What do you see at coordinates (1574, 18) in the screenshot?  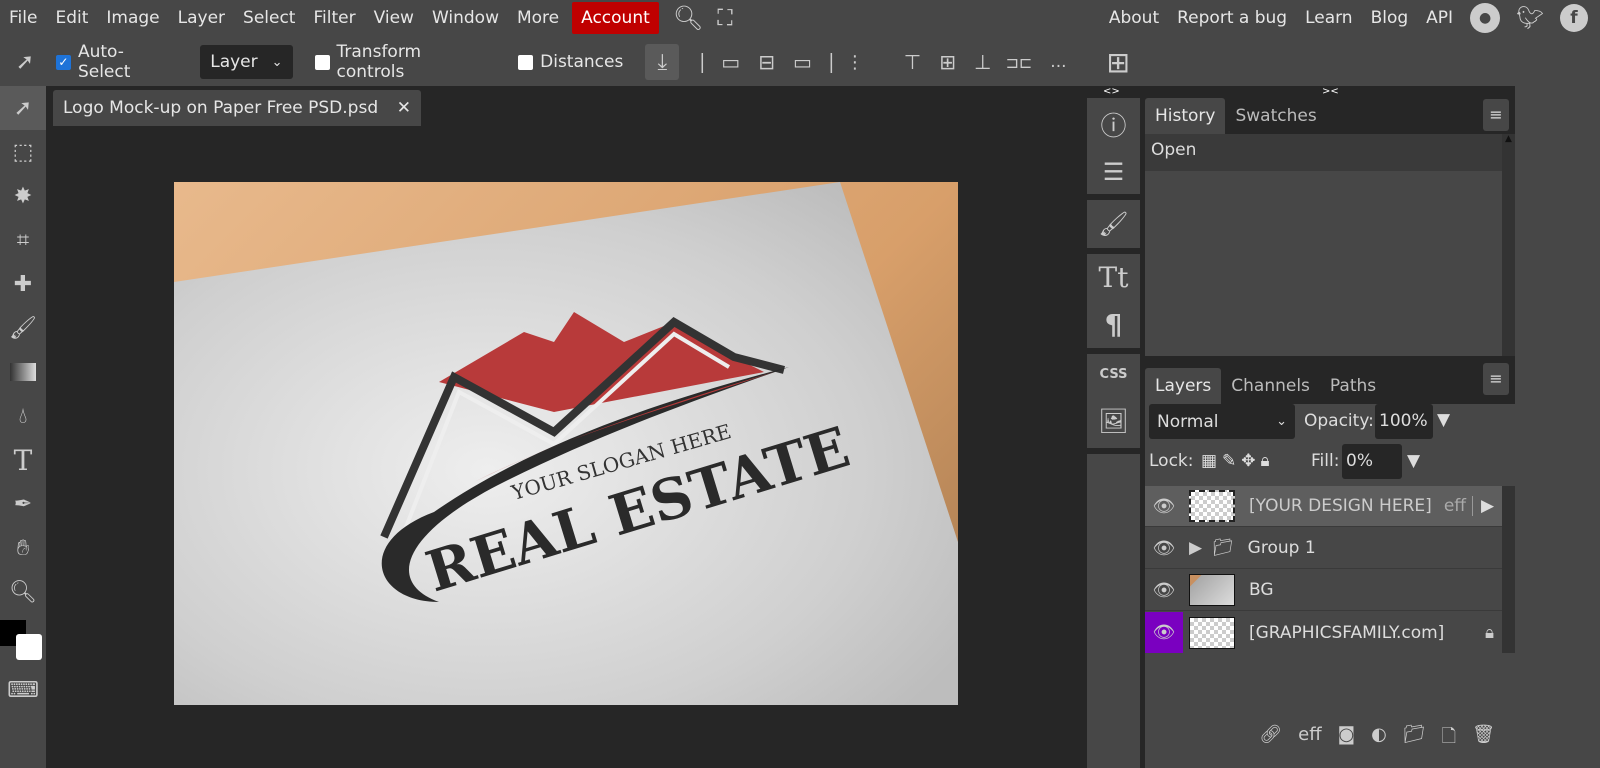 I see `facebook-icon: f` at bounding box center [1574, 18].